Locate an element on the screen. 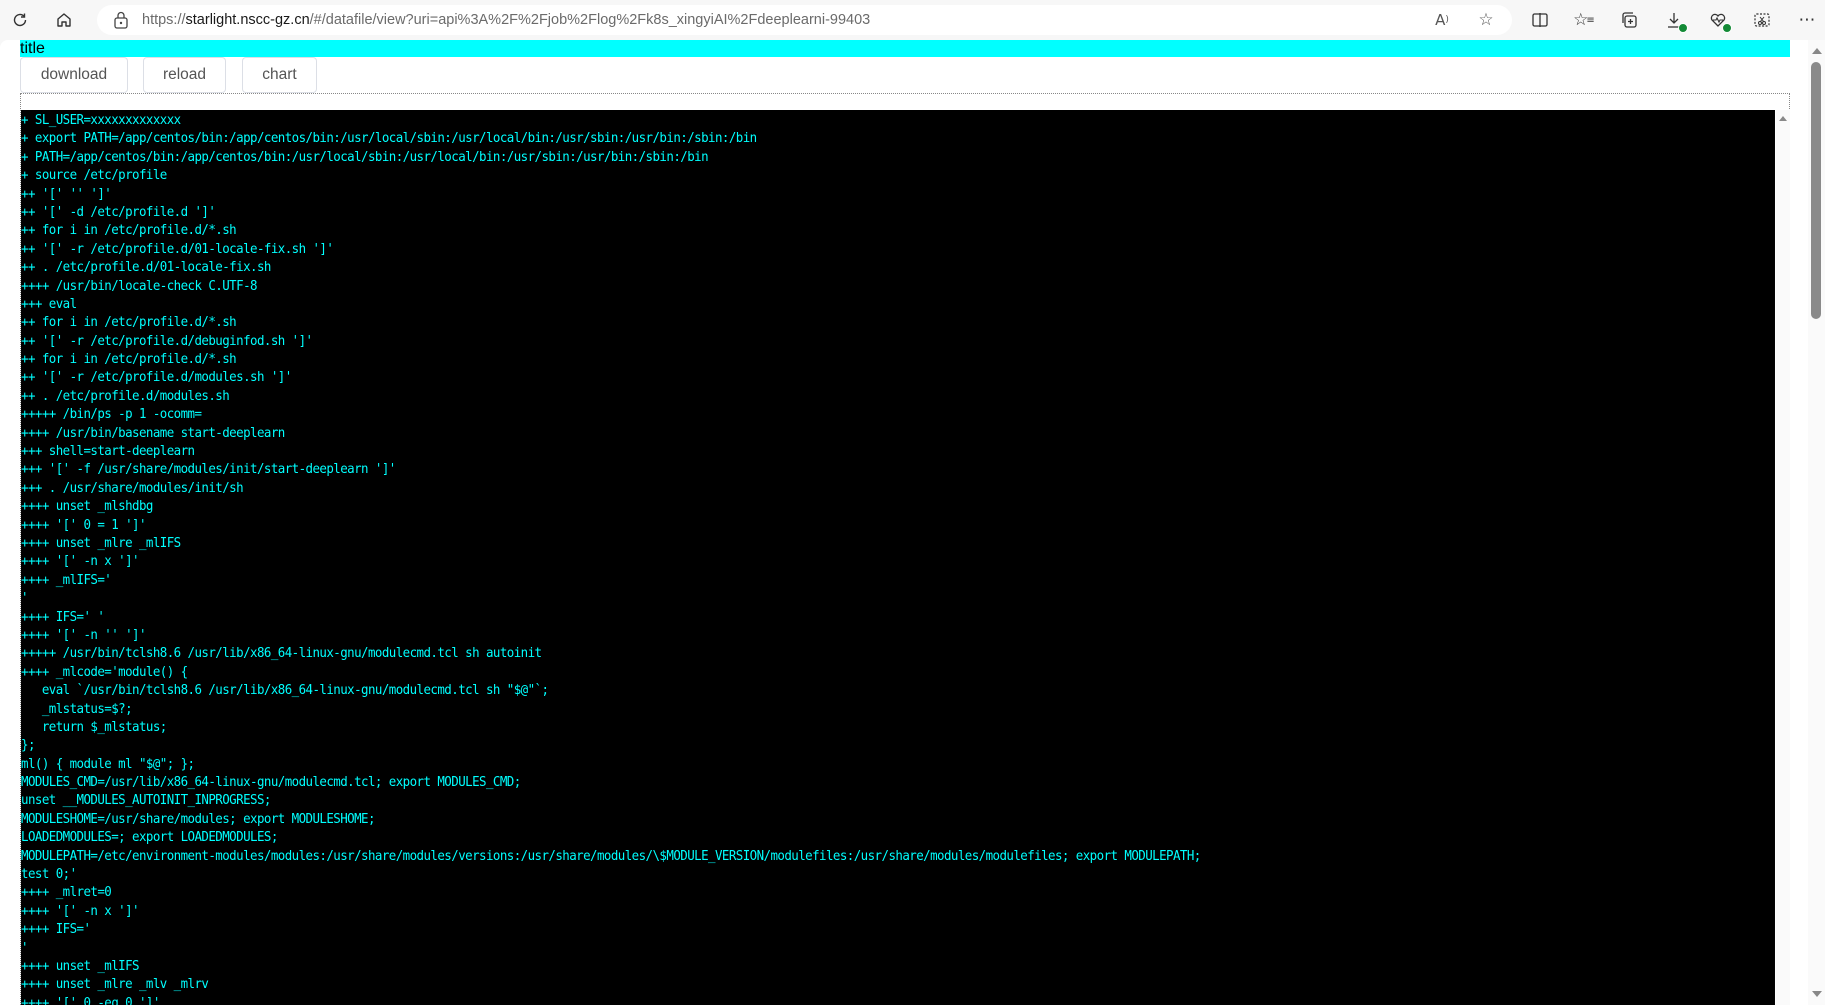 The image size is (1825, 1005). star-icon: ☆ is located at coordinates (1486, 20).